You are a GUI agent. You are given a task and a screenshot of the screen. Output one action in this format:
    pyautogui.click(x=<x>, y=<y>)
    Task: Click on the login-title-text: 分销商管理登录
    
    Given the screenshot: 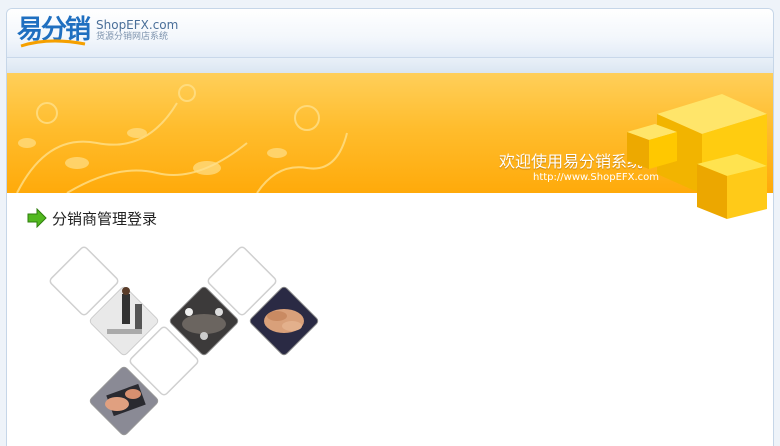 What is the action you would take?
    pyautogui.click(x=105, y=219)
    